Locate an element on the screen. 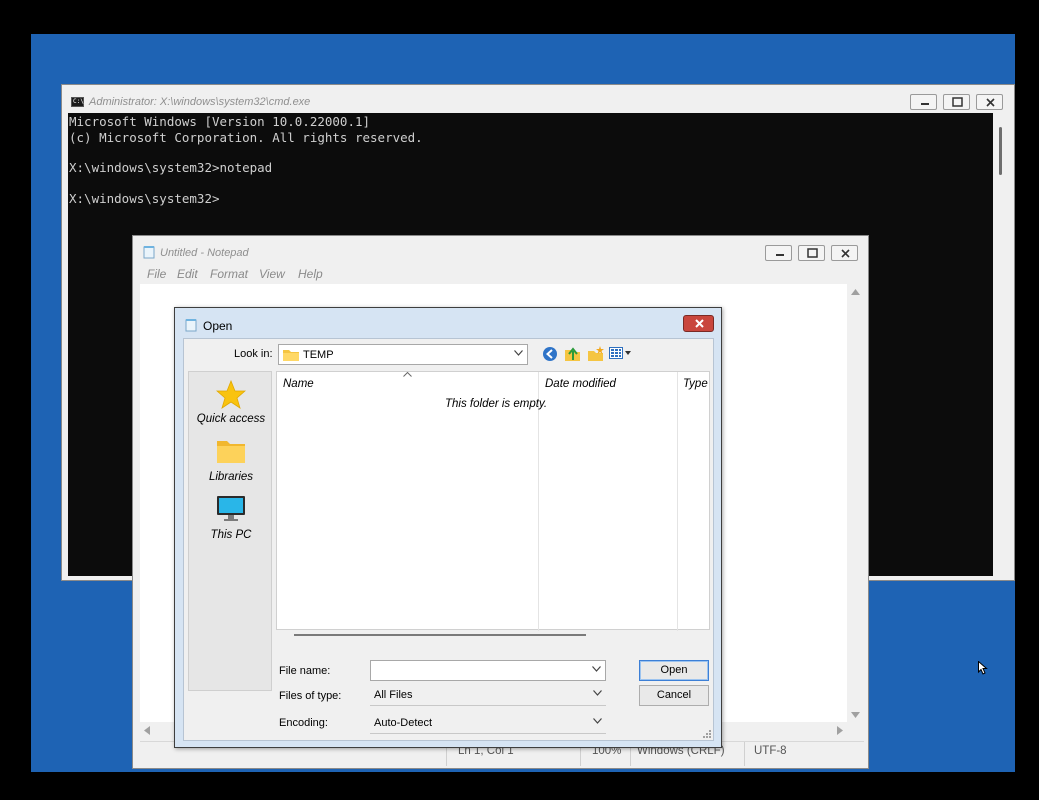  monitor-icon is located at coordinates (231, 508).